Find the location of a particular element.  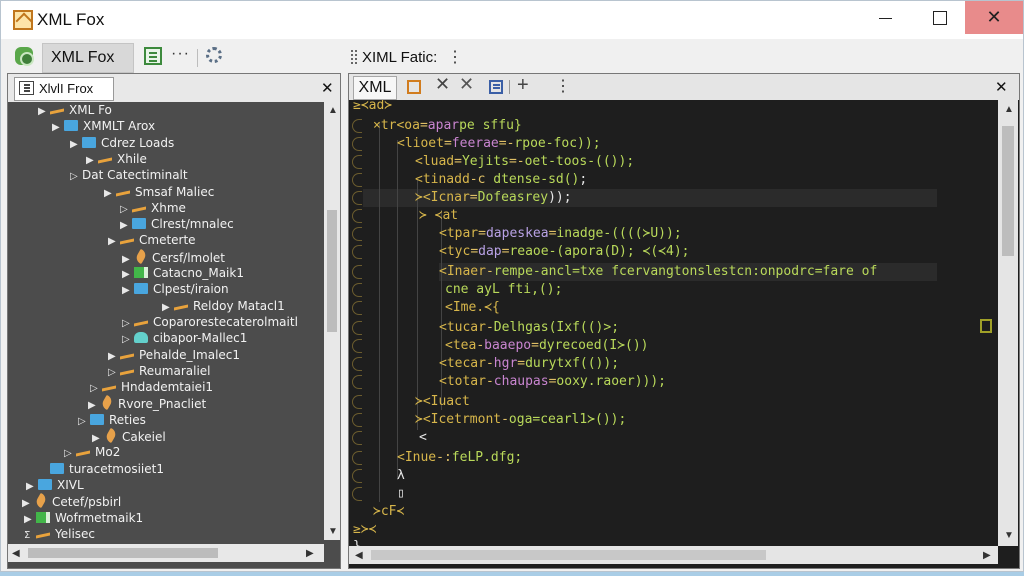

code-line: ≻<Iuact is located at coordinates (442, 402).